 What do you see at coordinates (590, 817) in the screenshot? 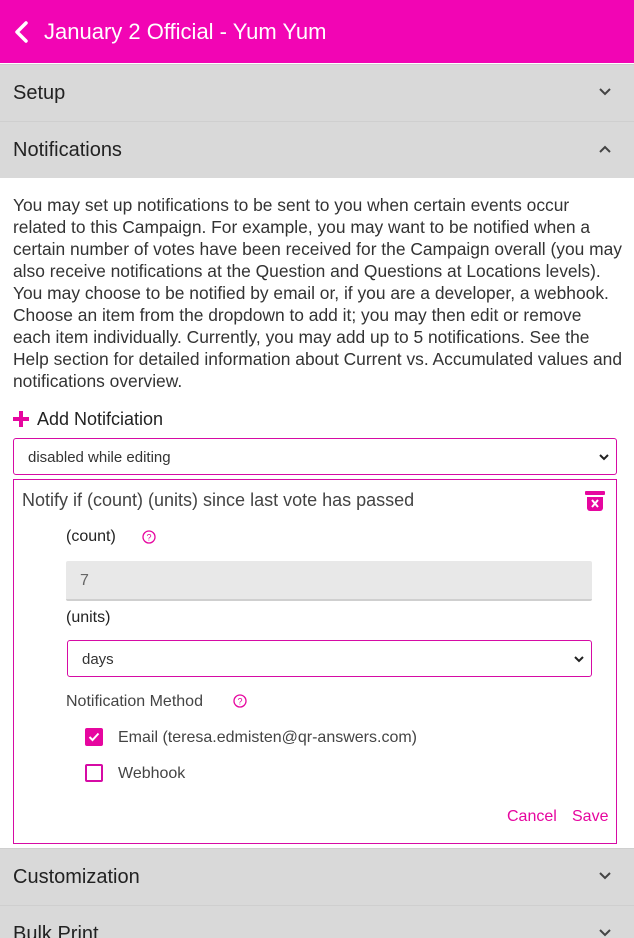
I see `save-button: Save` at bounding box center [590, 817].